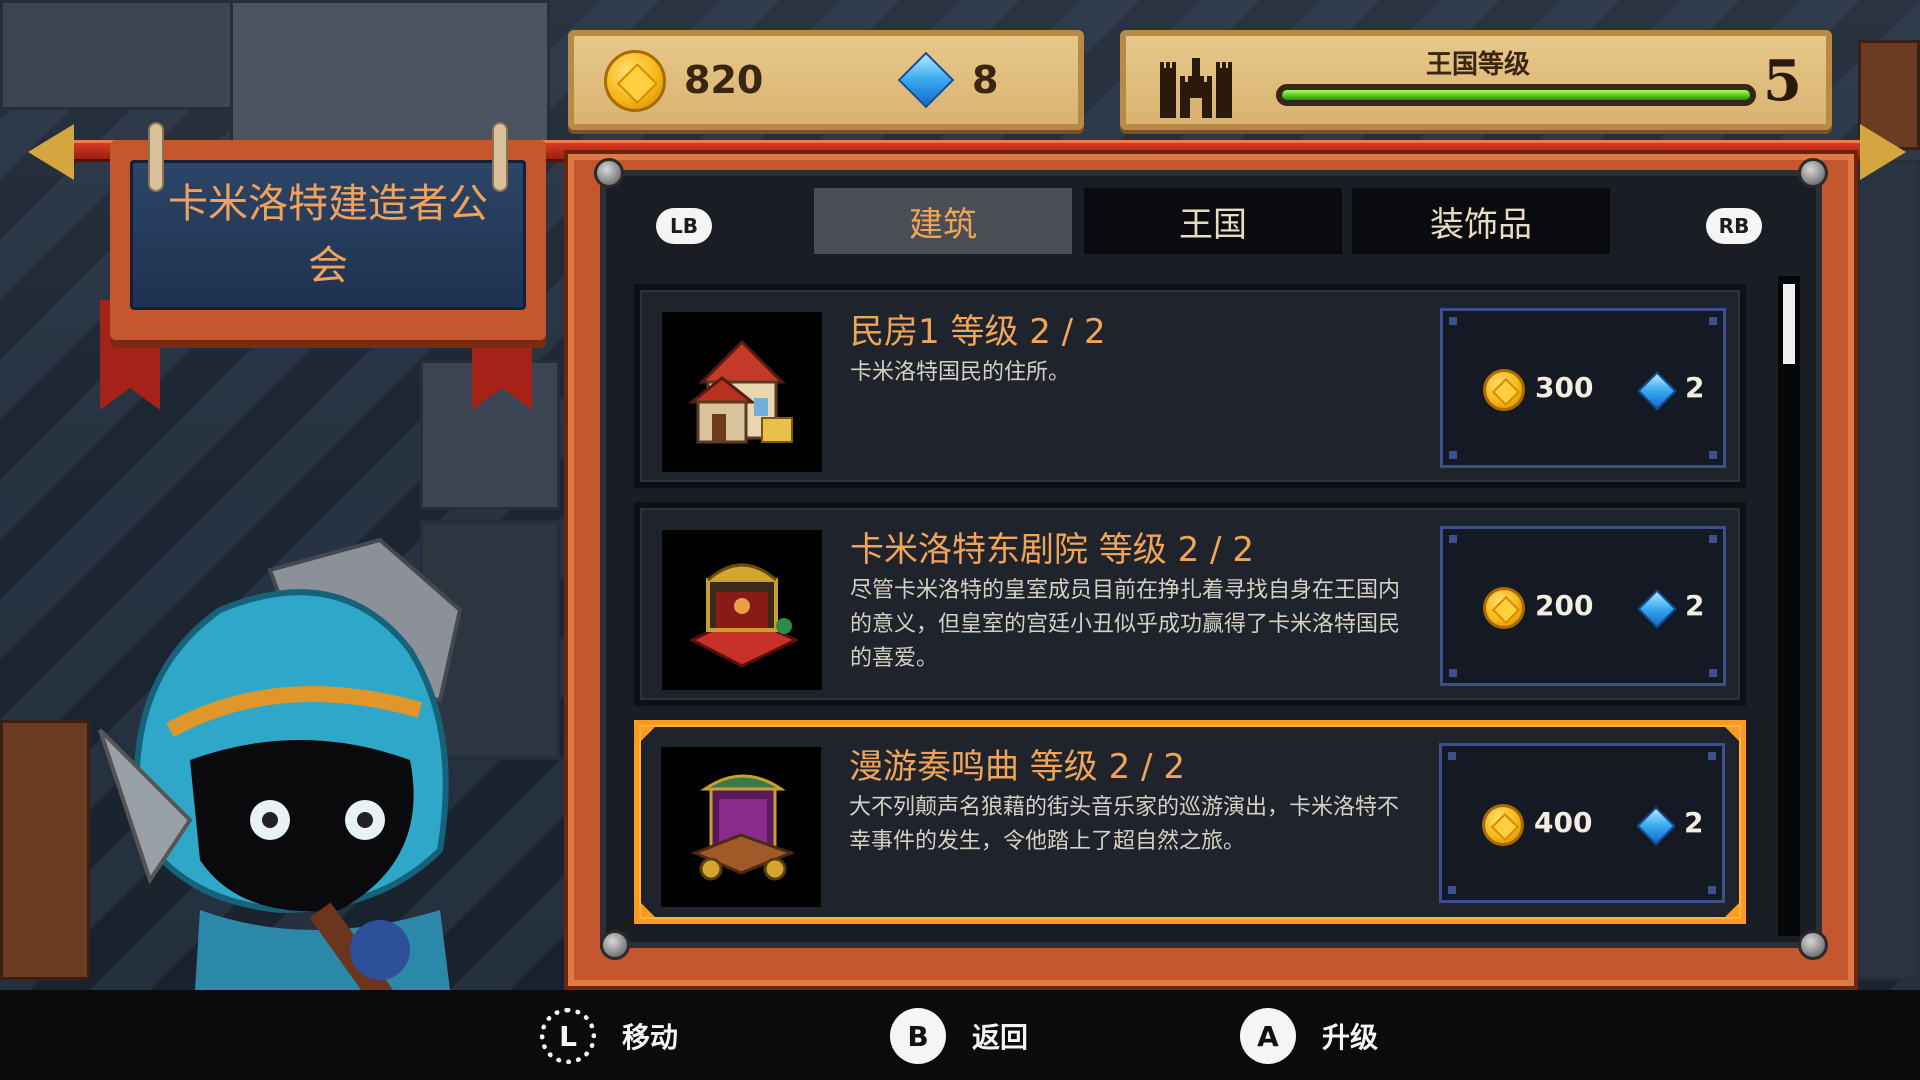 The image size is (1920, 1080). Describe the element at coordinates (978, 332) in the screenshot. I see `building-title: 民房1 等级 2 / 2` at that location.